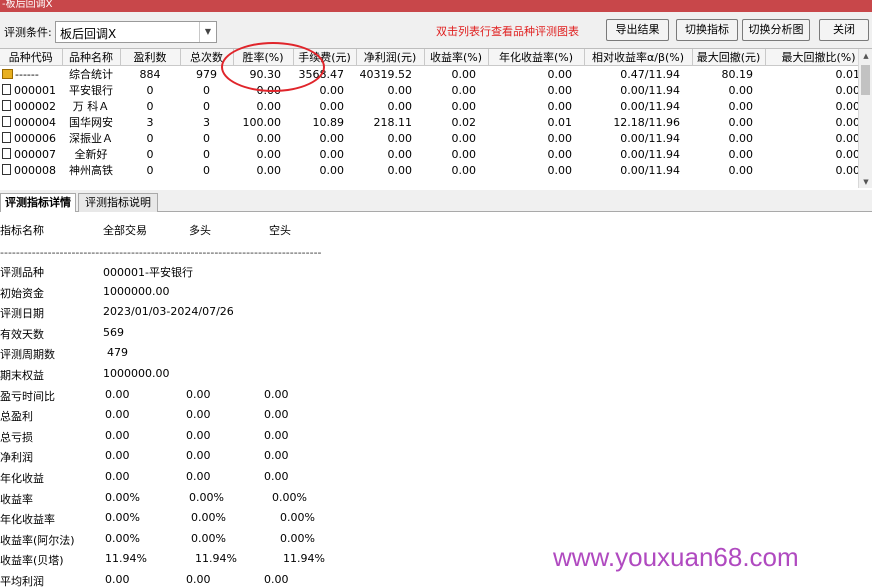 This screenshot has width=872, height=588. What do you see at coordinates (210, 271) in the screenshot?
I see `detail-row: 评测品种 000001-平安银行` at bounding box center [210, 271].